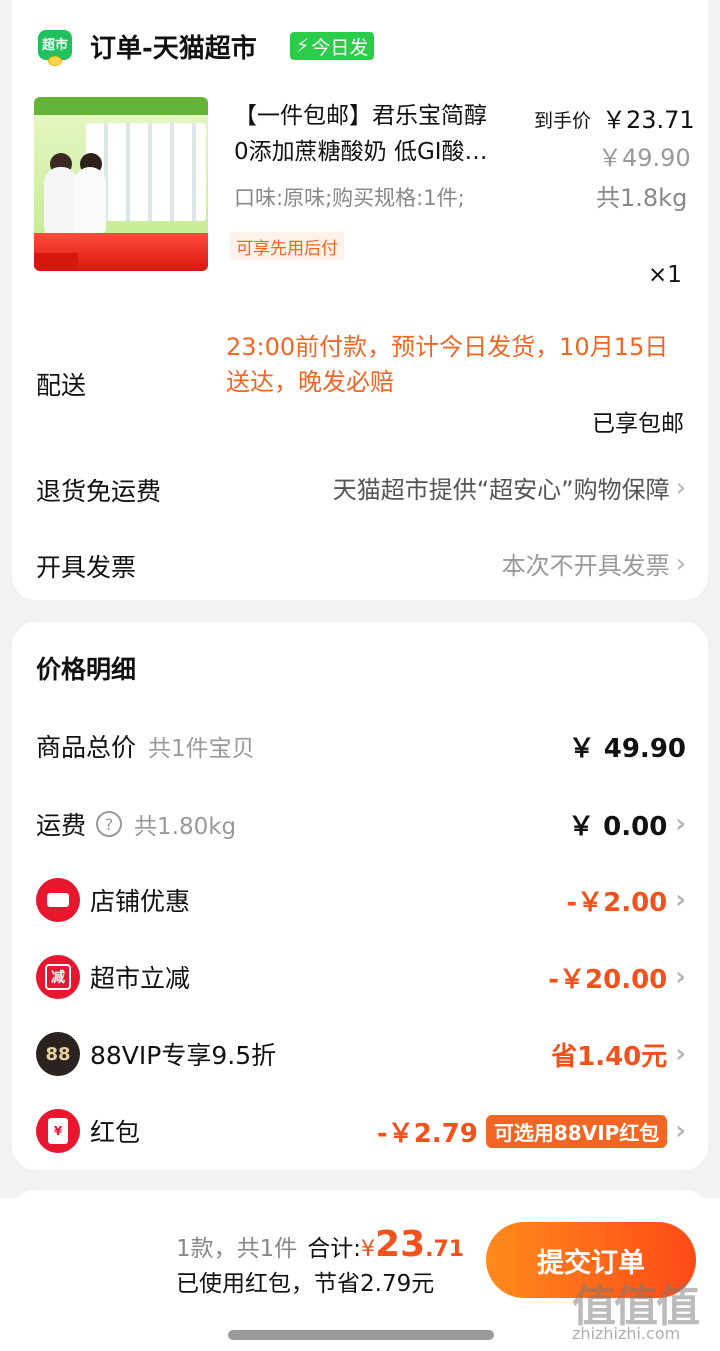 This screenshot has width=720, height=1351. Describe the element at coordinates (86, 567) in the screenshot. I see `invoice-label: 开具发票` at that location.